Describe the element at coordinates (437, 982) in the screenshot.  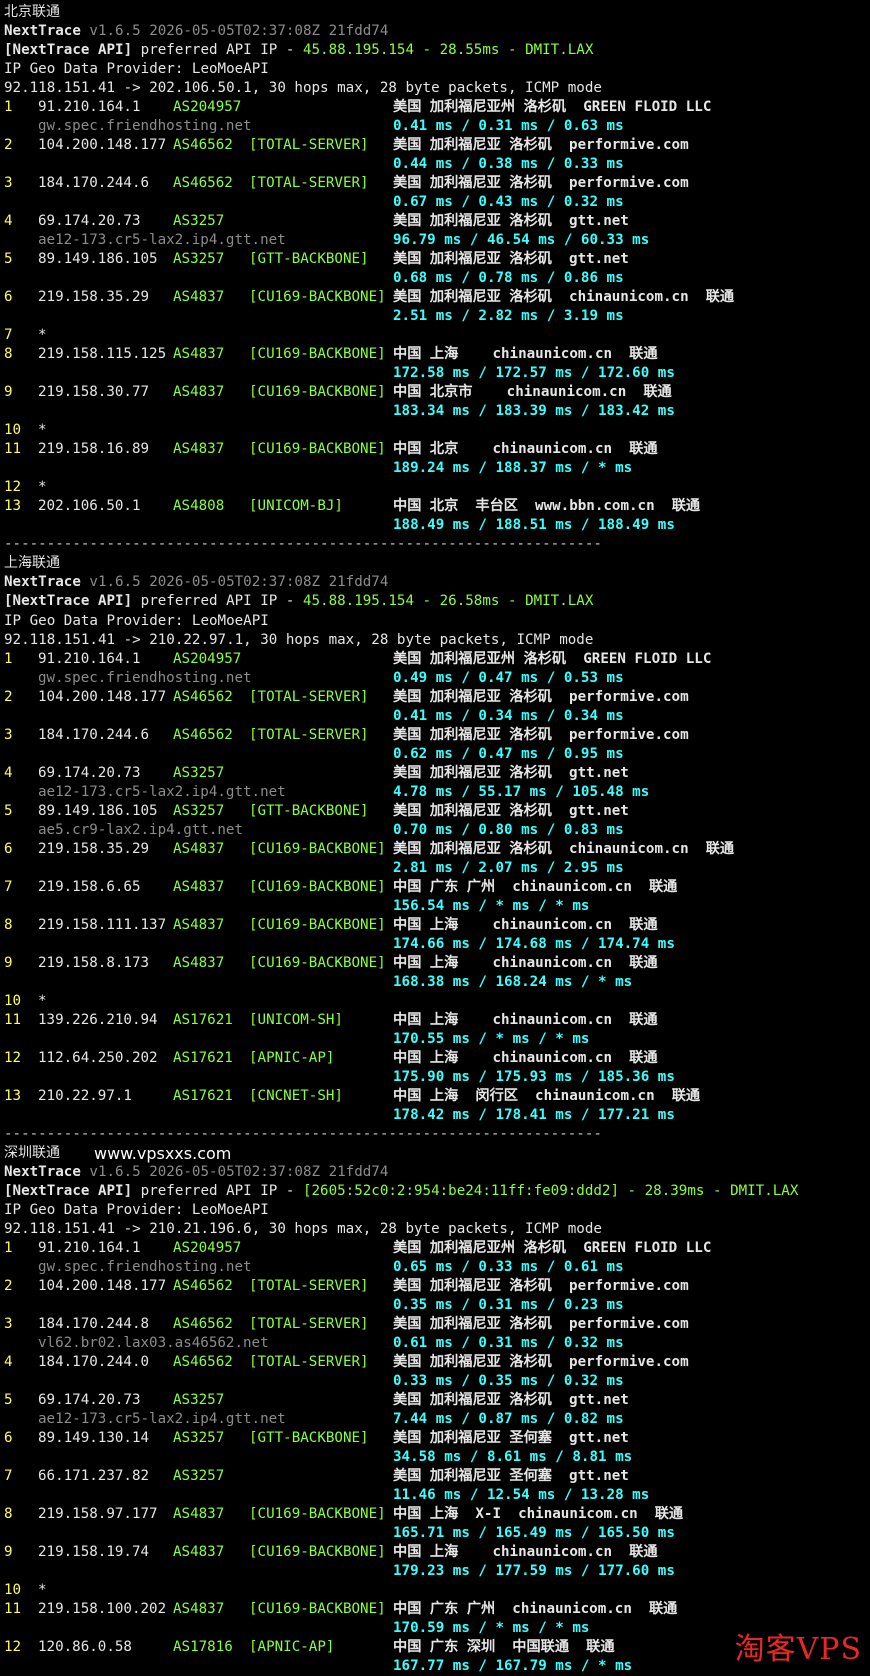
I see `hop-detail-row: 168.38 ms / 168.24 ms / * ms` at that location.